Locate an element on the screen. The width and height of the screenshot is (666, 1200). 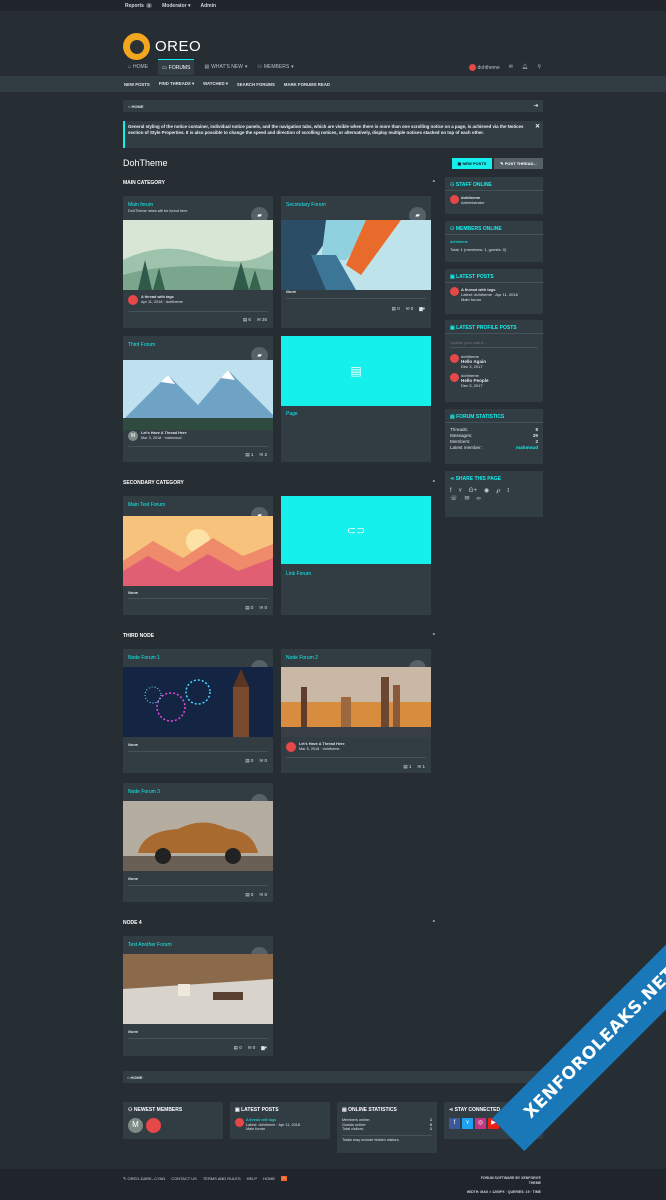
forum-title: Third Forum is located at coordinates (141, 345).